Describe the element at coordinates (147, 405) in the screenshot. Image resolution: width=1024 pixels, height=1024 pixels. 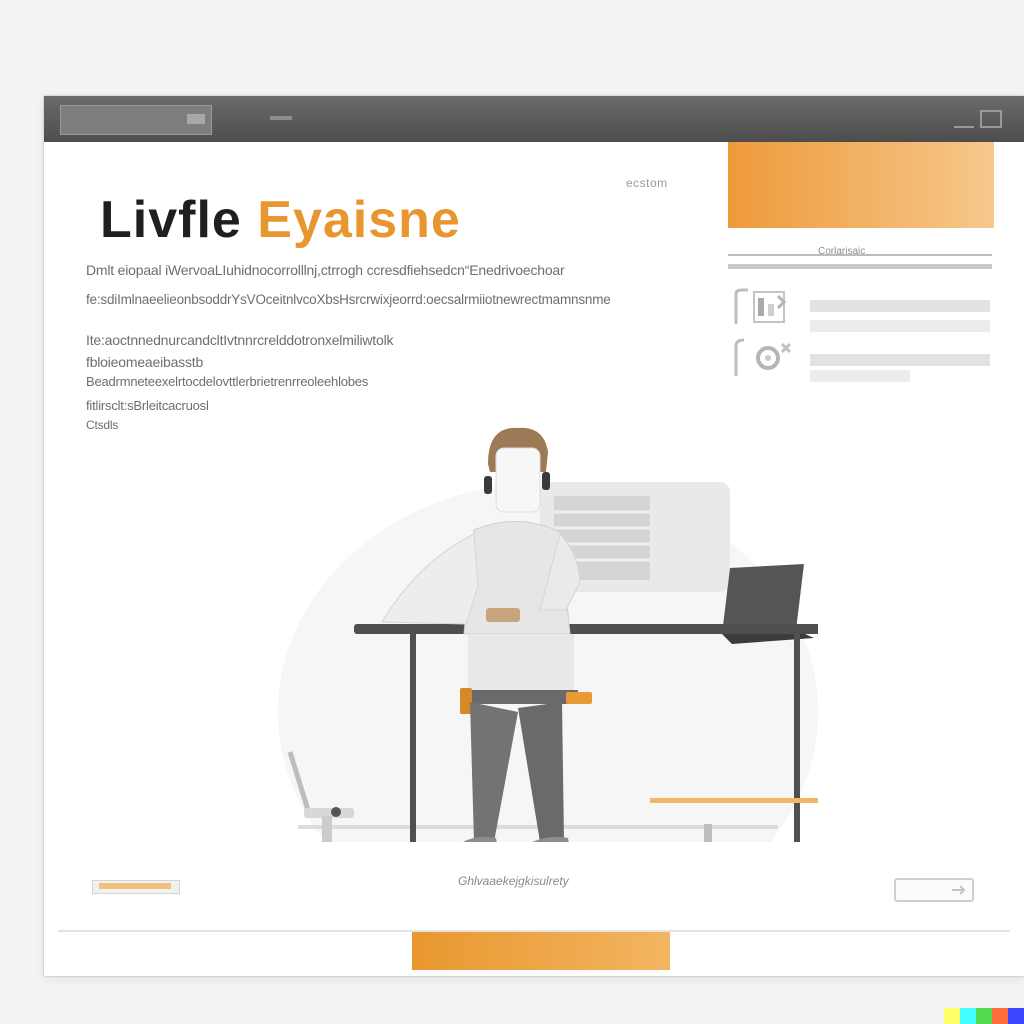
I see `body-text-line: fitlirsclt:sBrleitcacruosl` at that location.